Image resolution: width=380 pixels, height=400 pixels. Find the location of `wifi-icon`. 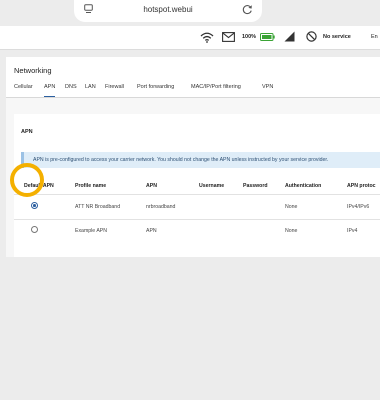

wifi-icon is located at coordinates (207, 37).